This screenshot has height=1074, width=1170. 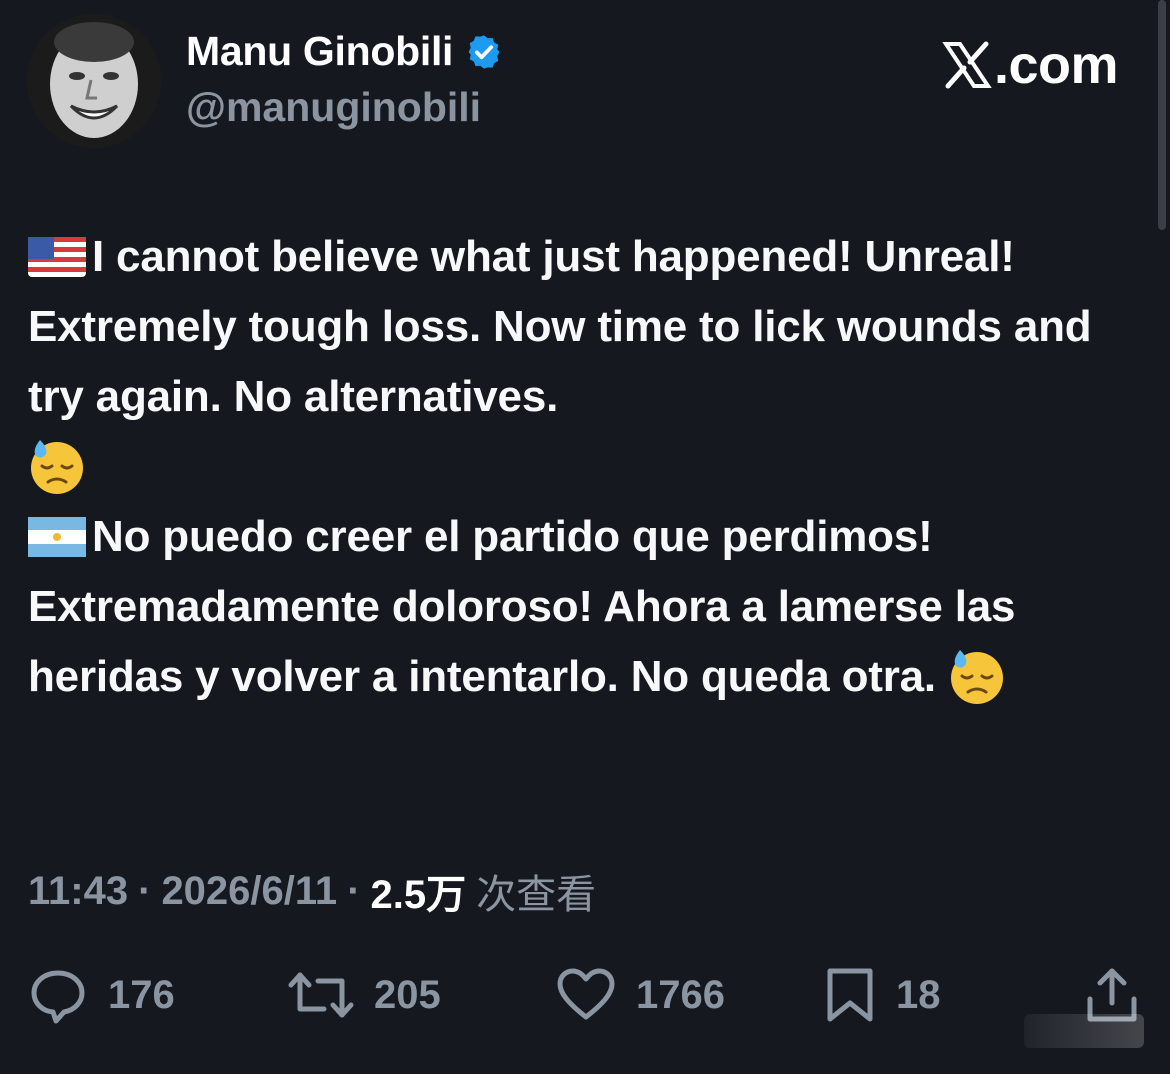 I want to click on watermark-overlay, so click(x=1084, y=1031).